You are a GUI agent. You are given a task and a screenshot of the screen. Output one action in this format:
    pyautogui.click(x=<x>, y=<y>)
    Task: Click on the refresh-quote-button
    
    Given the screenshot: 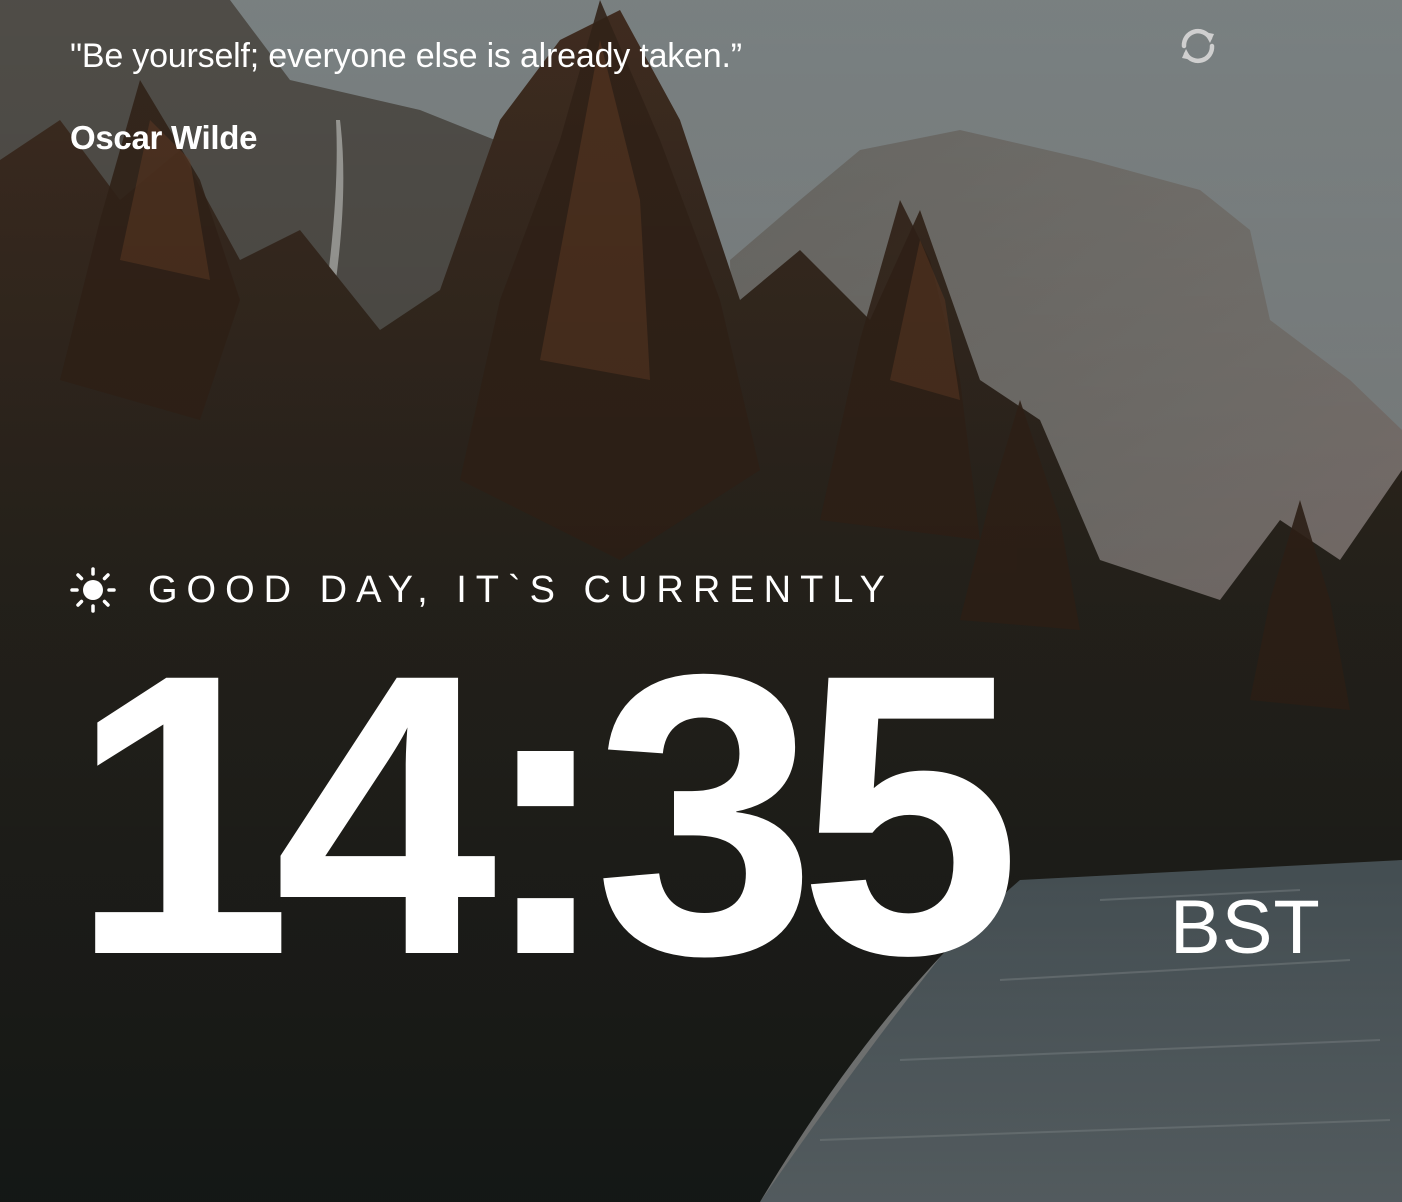 What is the action you would take?
    pyautogui.click(x=1198, y=46)
    